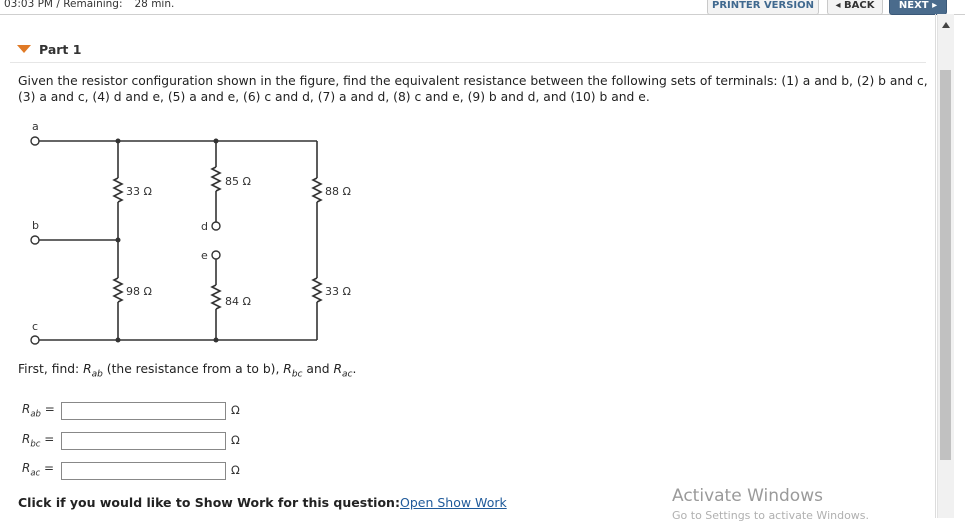  Describe the element at coordinates (139, 191) in the screenshot. I see `resistor-label-33-left: 33 Ω` at that location.